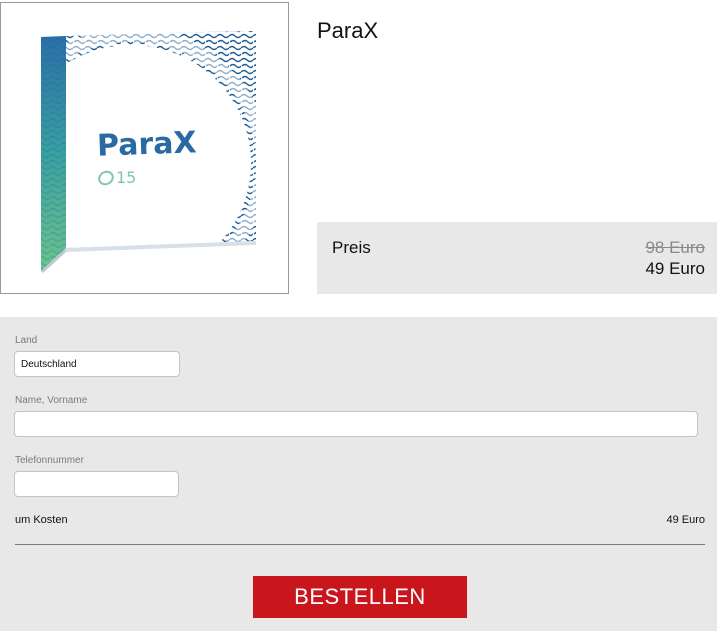  Describe the element at coordinates (126, 177) in the screenshot. I see `box-count-text: 15` at that location.